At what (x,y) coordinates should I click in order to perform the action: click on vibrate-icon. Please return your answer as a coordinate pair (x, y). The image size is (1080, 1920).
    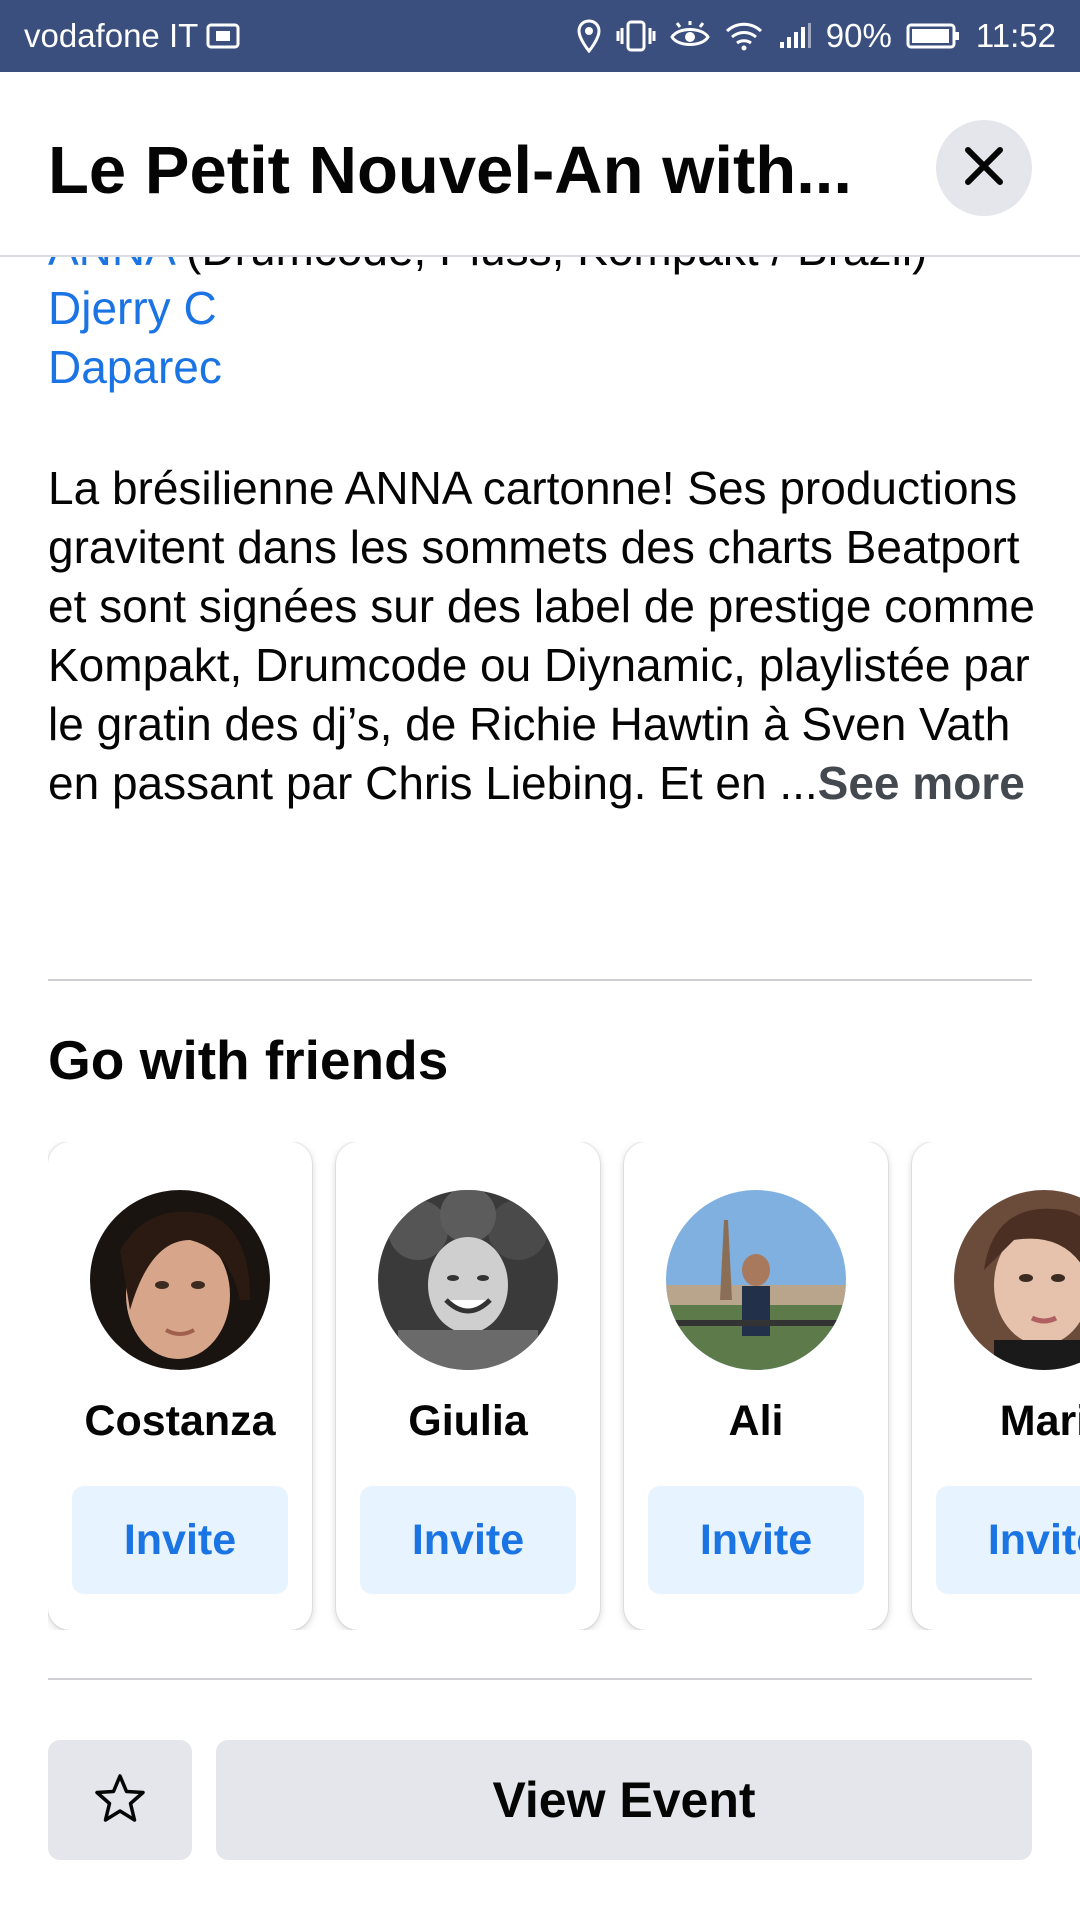
    Looking at the image, I should click on (636, 36).